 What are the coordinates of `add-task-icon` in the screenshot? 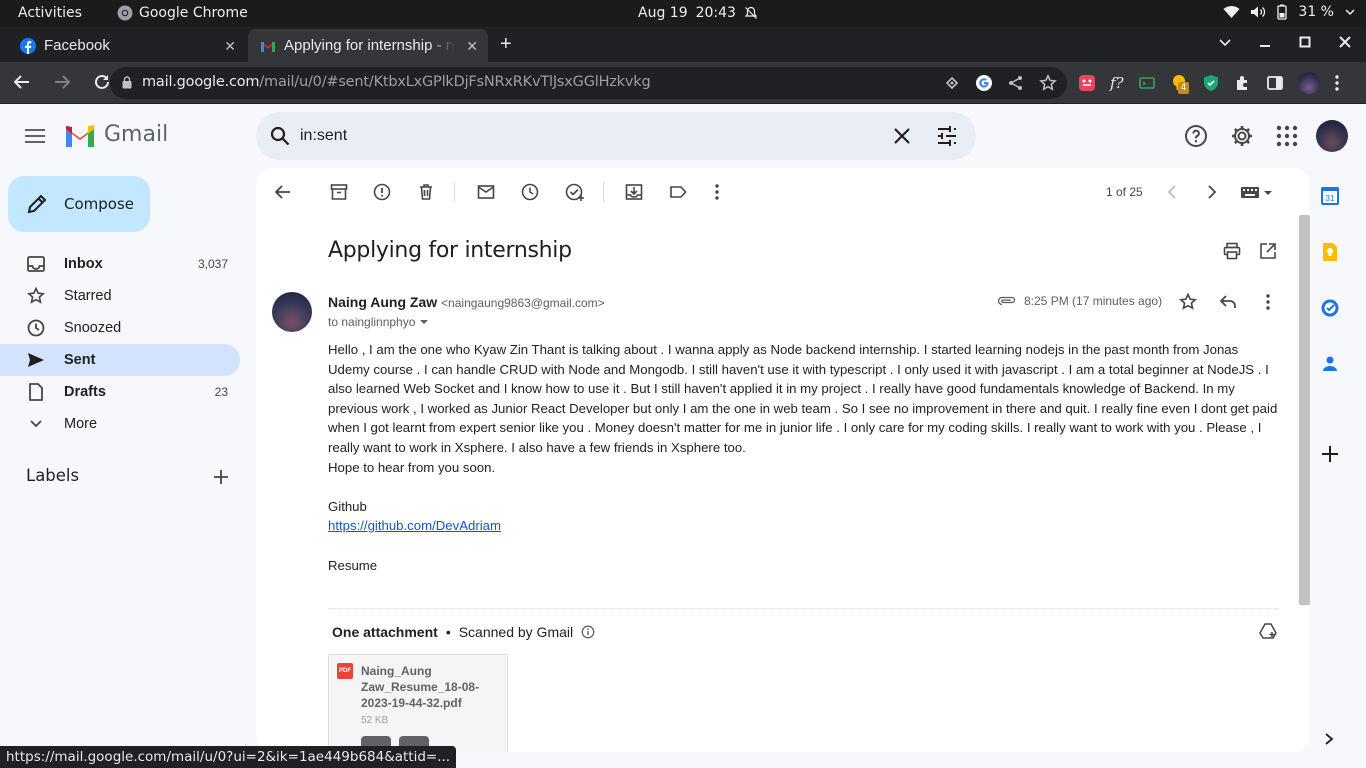 It's located at (575, 192).